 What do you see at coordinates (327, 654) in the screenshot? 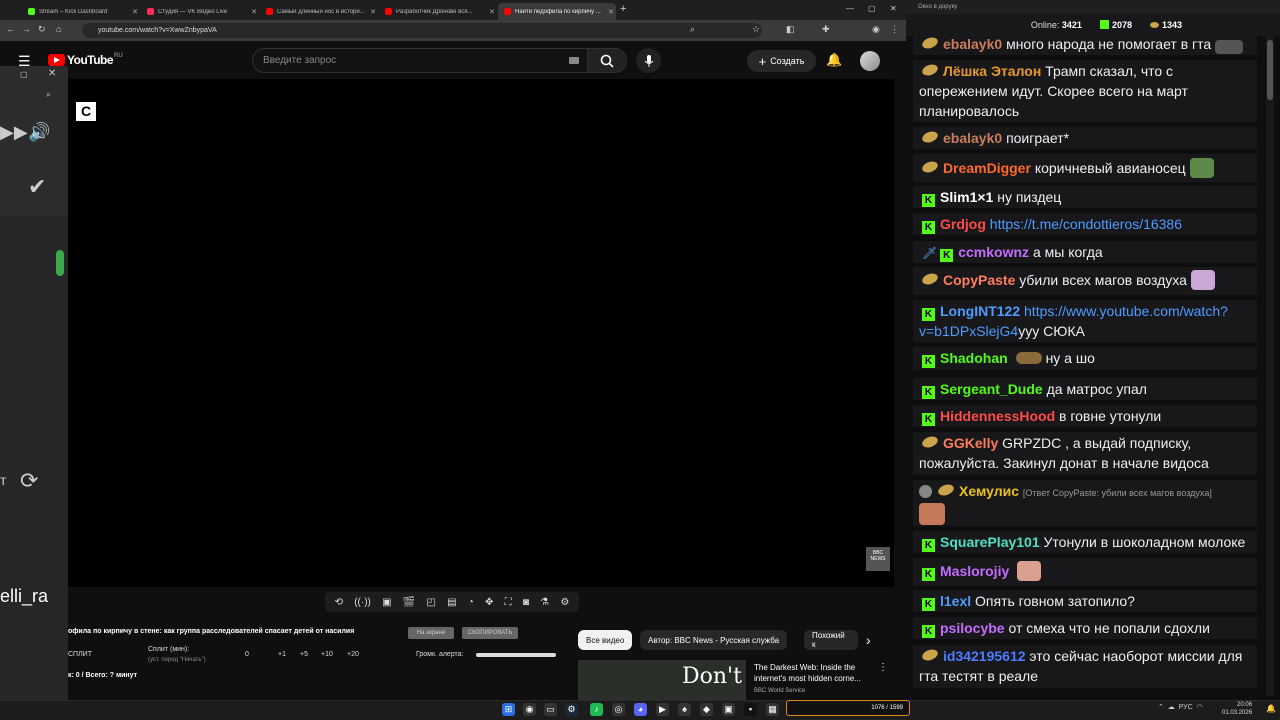
I see `split-plus-10-button: +10` at bounding box center [327, 654].